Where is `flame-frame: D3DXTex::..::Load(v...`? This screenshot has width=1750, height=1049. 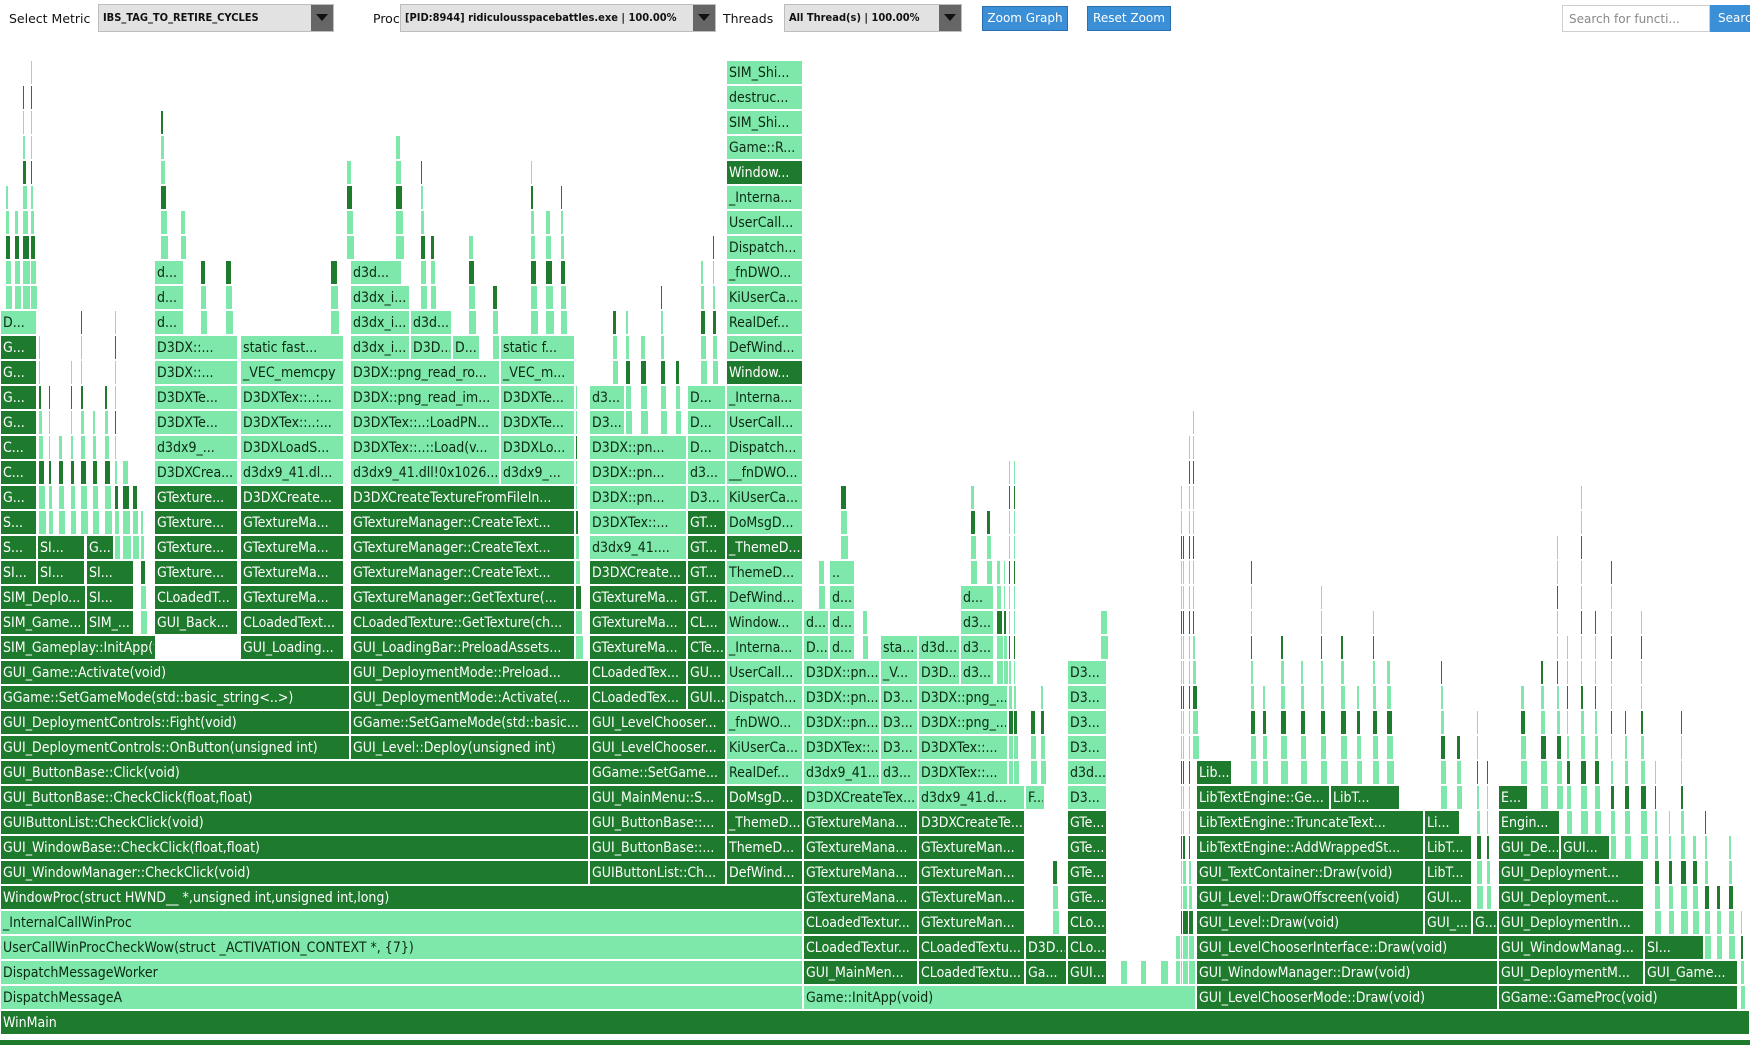 flame-frame: D3DXTex::..::Load(v... is located at coordinates (425, 447).